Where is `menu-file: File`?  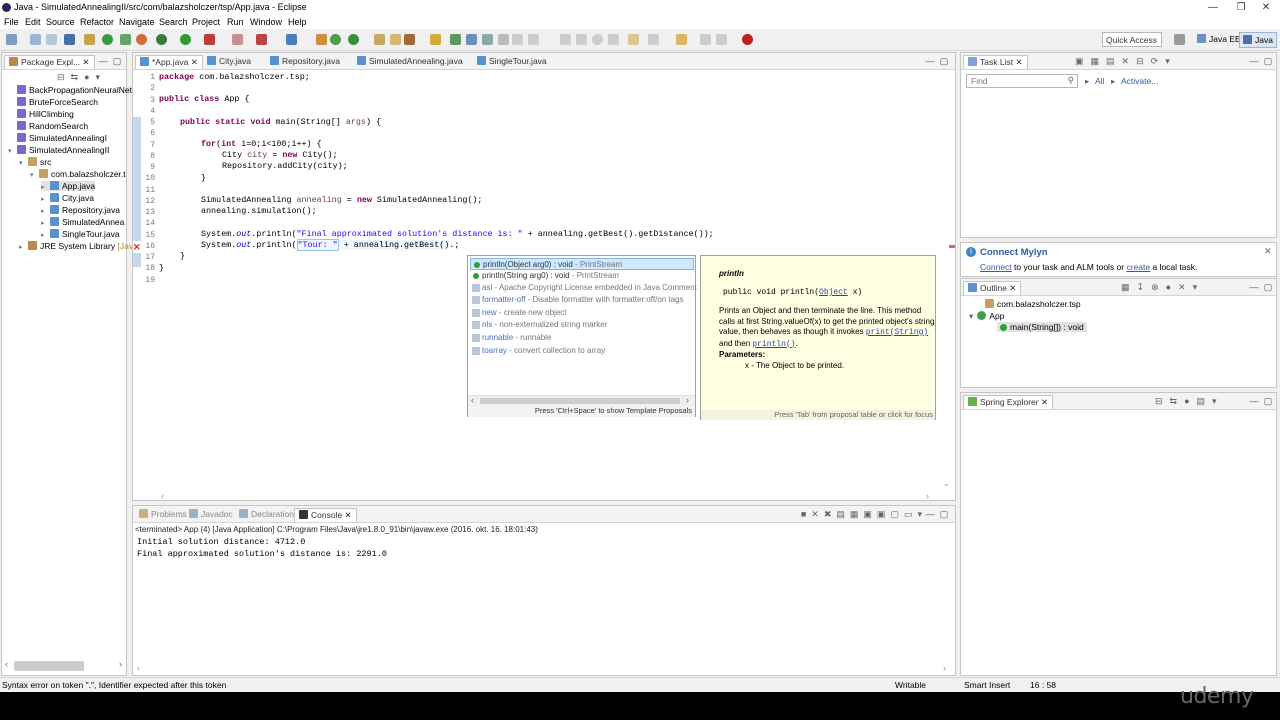
menu-file: File is located at coordinates (11, 22).